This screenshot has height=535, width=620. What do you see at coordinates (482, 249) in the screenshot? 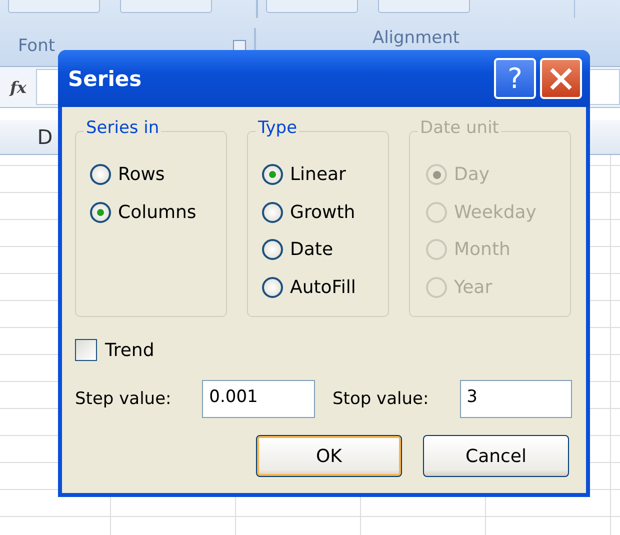
I see `radio-label: Month` at bounding box center [482, 249].